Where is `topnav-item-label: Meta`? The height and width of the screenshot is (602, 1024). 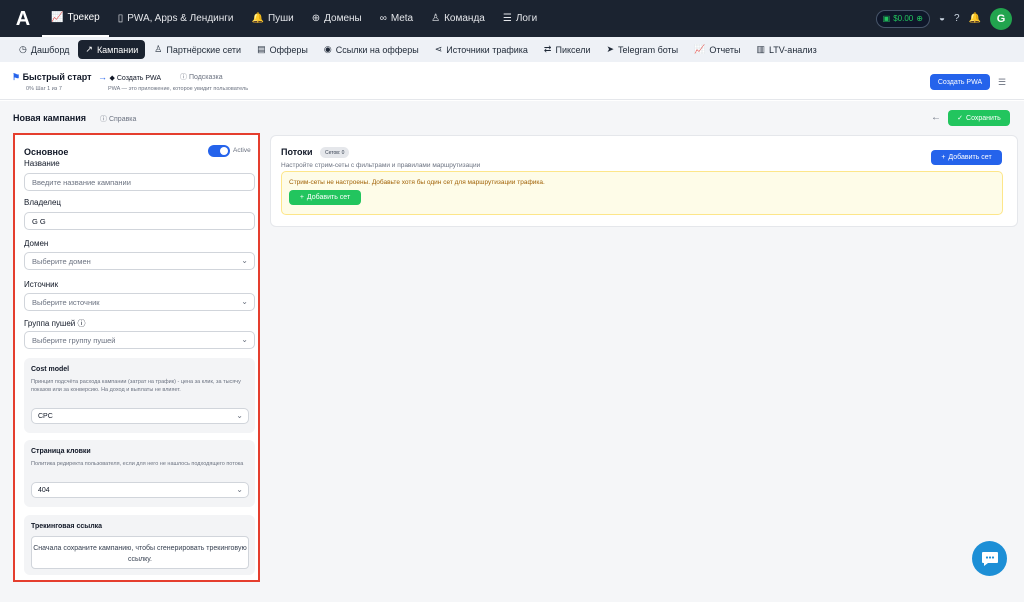 topnav-item-label: Meta is located at coordinates (402, 18).